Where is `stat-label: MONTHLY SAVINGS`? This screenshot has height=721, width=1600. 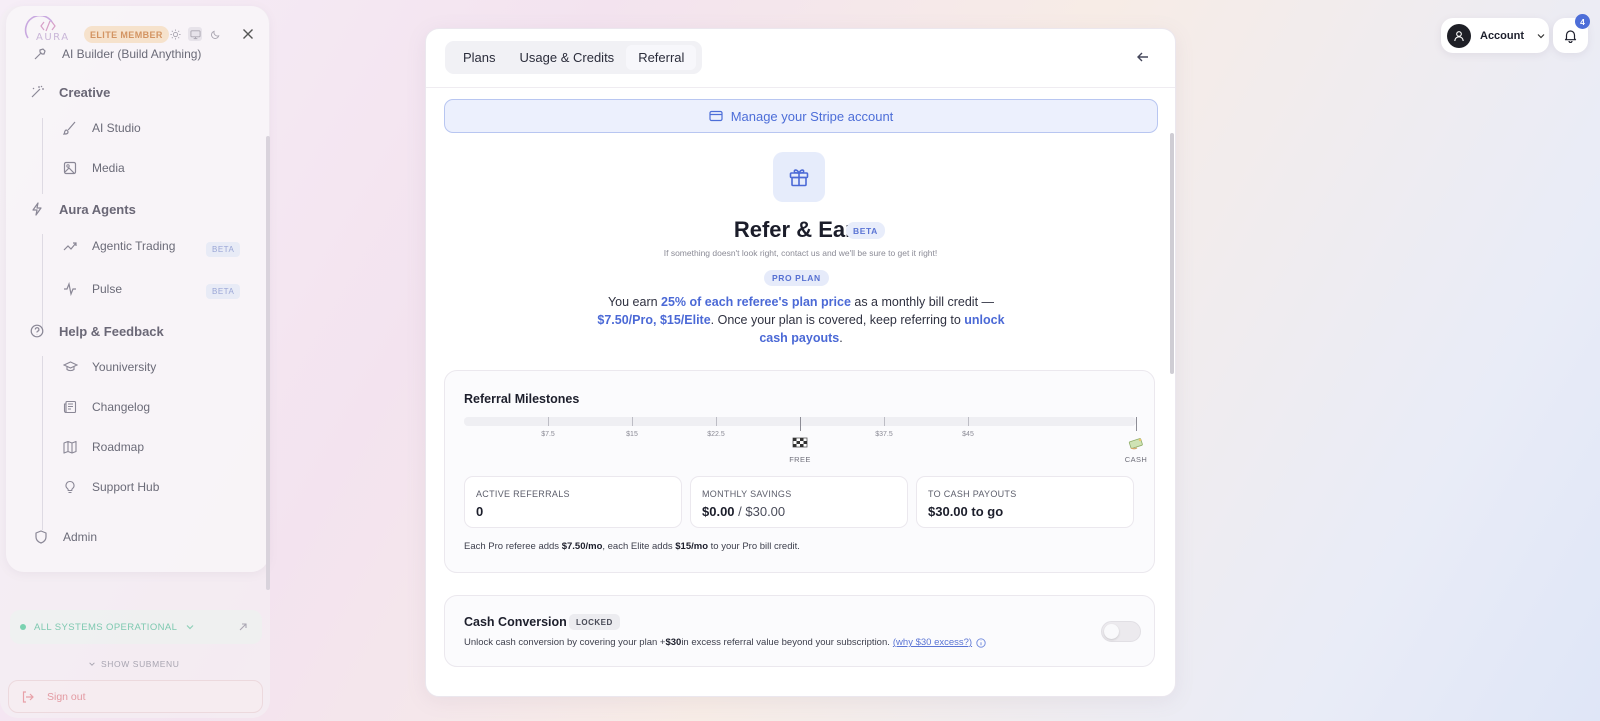
stat-label: MONTHLY SAVINGS is located at coordinates (747, 494).